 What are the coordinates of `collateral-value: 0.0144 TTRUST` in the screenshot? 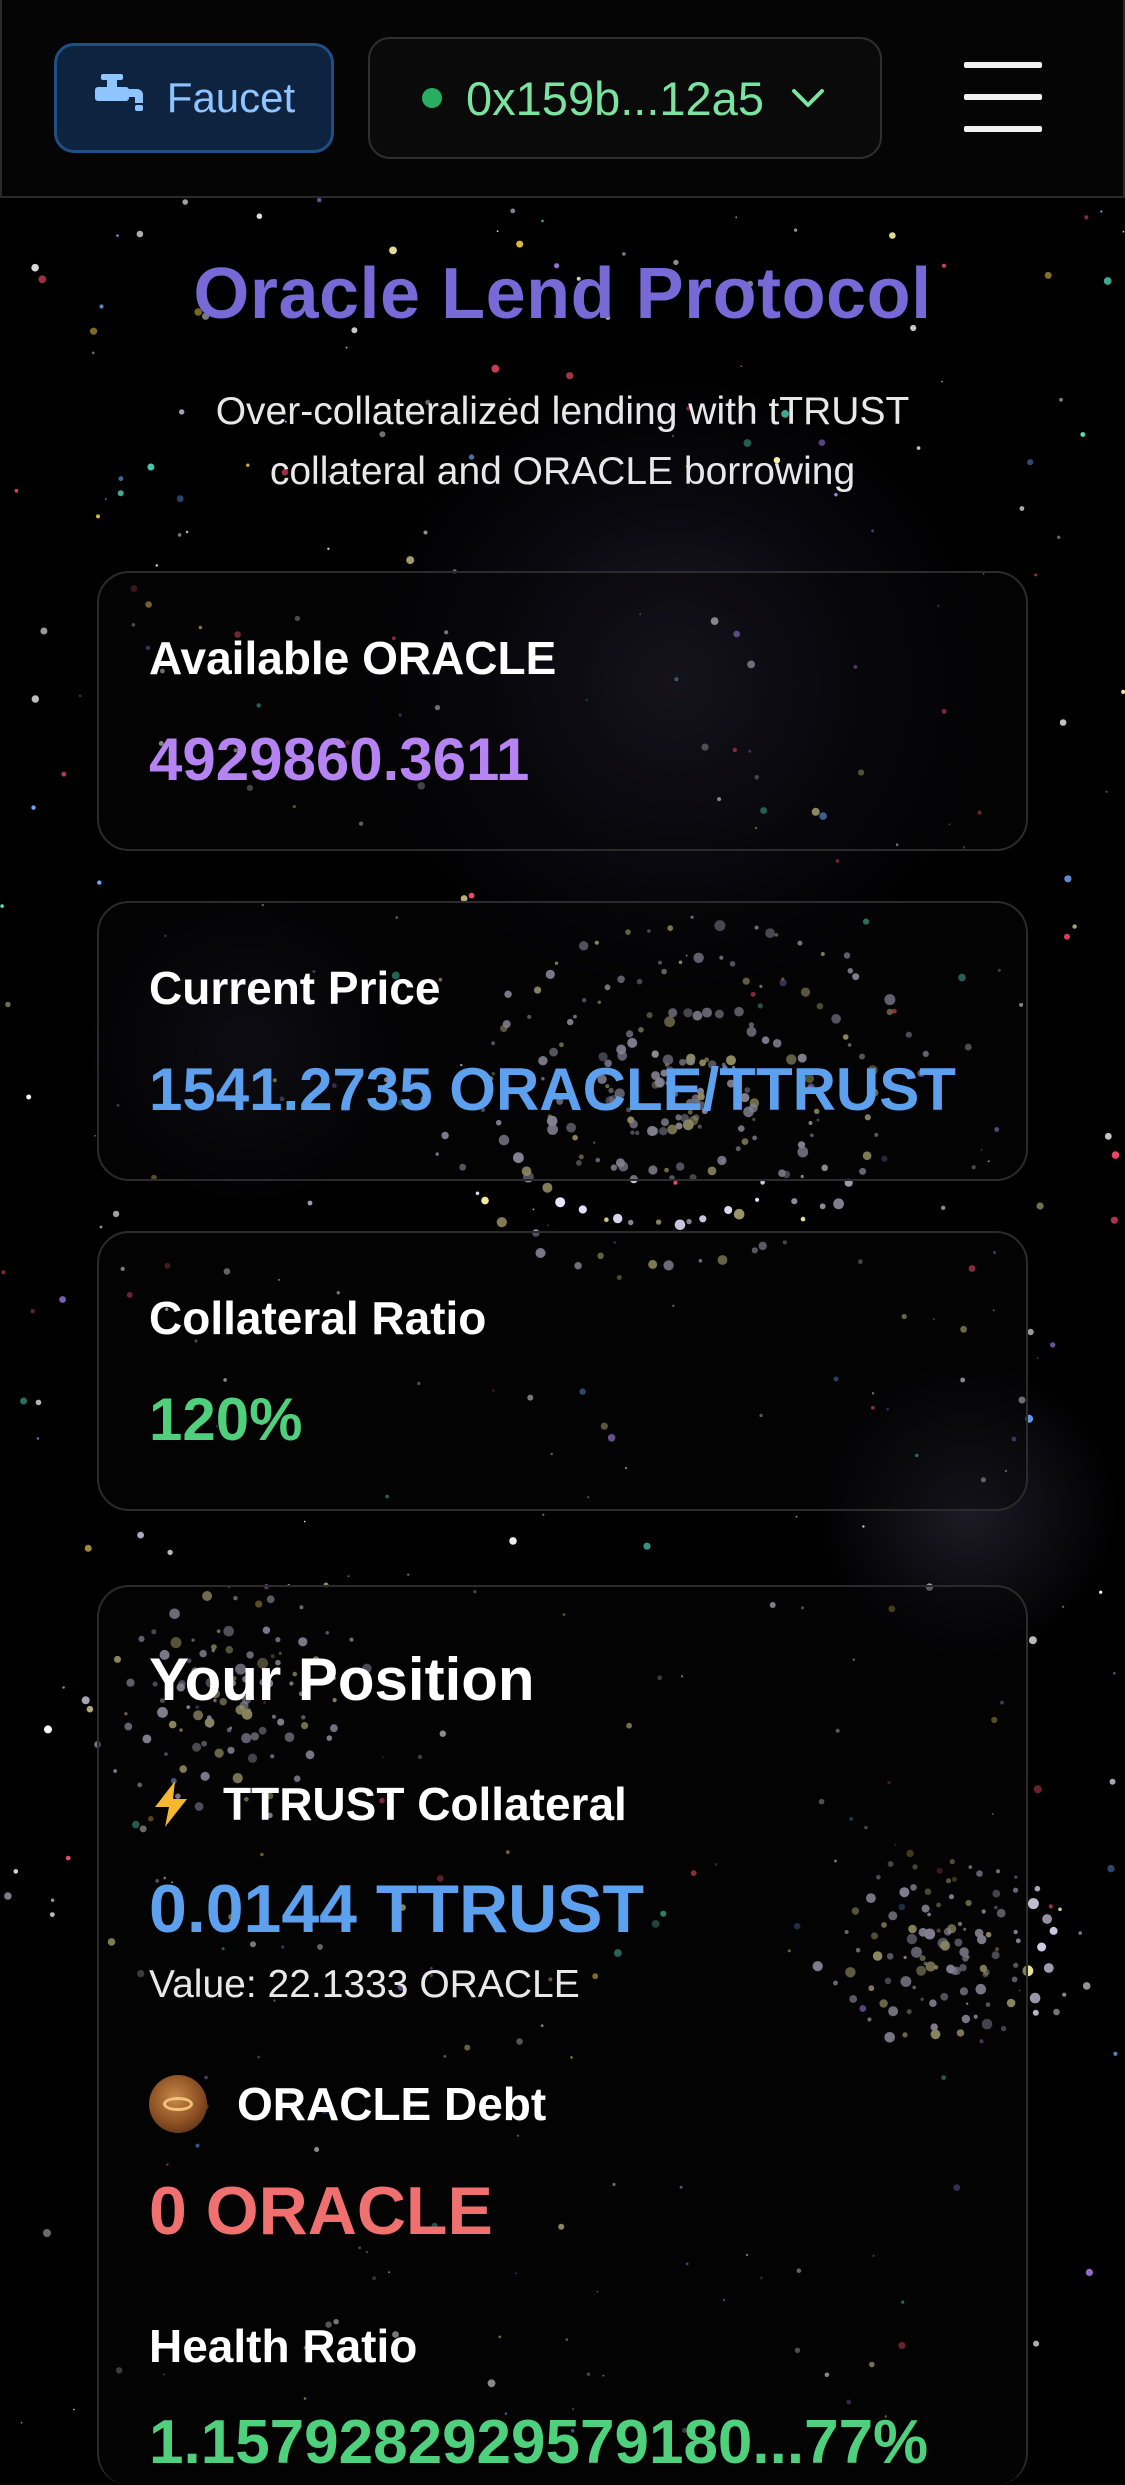 It's located at (397, 1909).